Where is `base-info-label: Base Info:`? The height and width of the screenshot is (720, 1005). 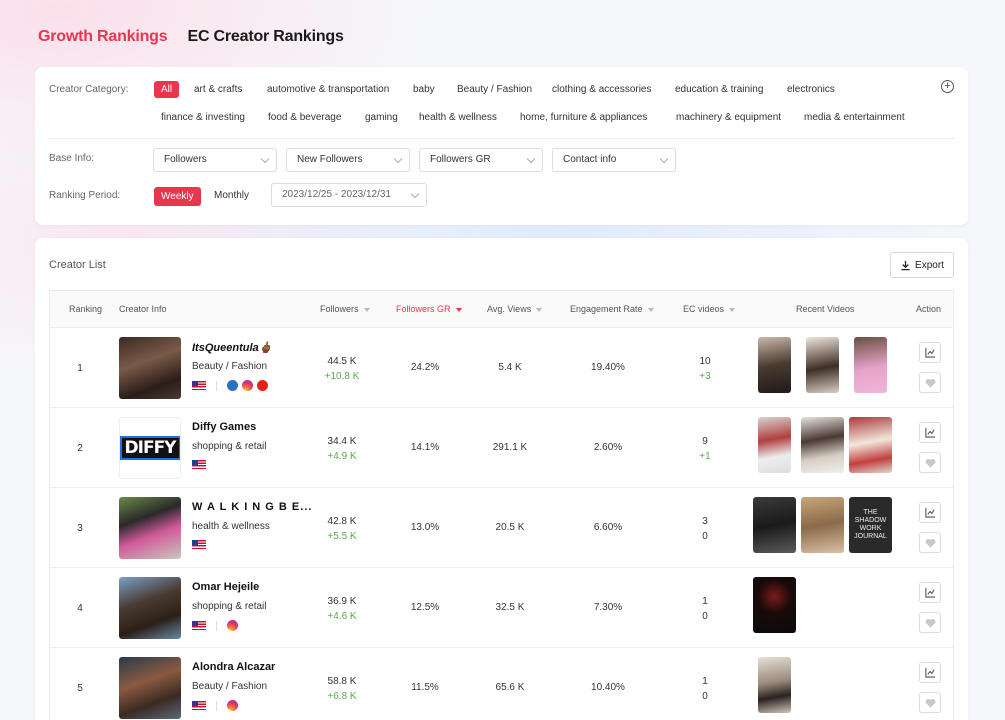
base-info-label: Base Info: is located at coordinates (72, 158).